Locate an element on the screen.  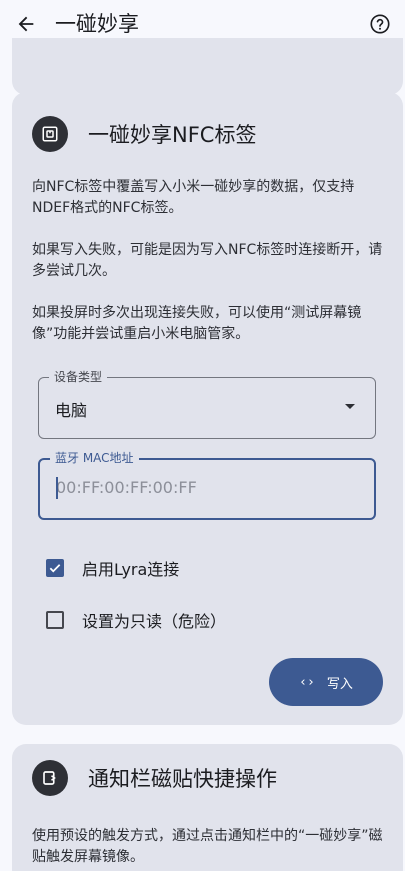
description-paragraph: 如果写入失败，可能是因为写入NFC标签时连接断开，请多尝试几次。 is located at coordinates (207, 260).